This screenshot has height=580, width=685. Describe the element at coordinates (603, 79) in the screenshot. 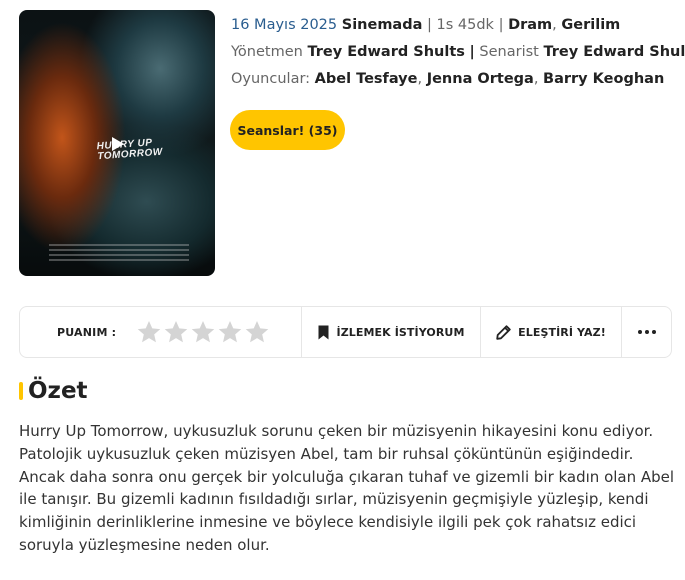

I see `cast-link: Barry Keoghan` at that location.